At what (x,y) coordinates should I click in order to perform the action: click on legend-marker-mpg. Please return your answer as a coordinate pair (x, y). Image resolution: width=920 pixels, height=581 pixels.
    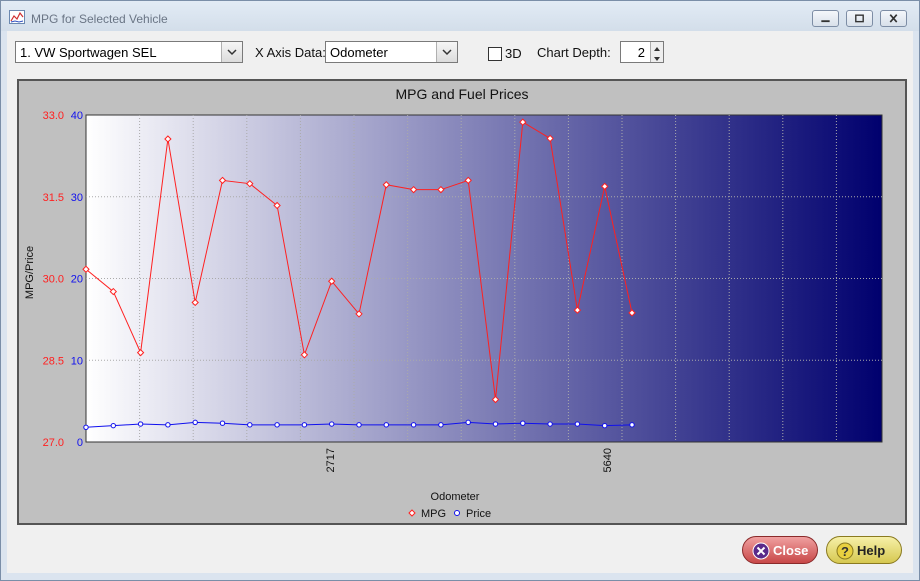
    Looking at the image, I should click on (412, 513).